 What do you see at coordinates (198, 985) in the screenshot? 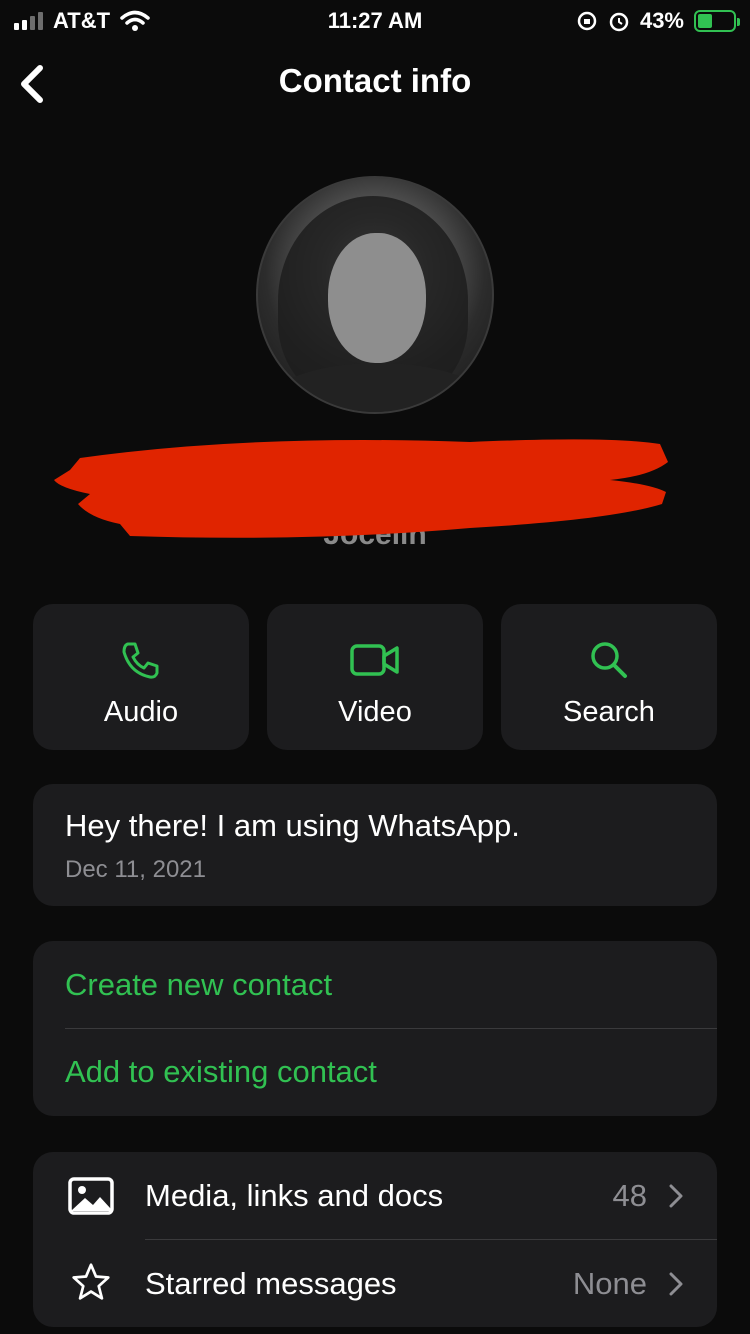
I see `create-new-contact-button: Create new contact` at bounding box center [198, 985].